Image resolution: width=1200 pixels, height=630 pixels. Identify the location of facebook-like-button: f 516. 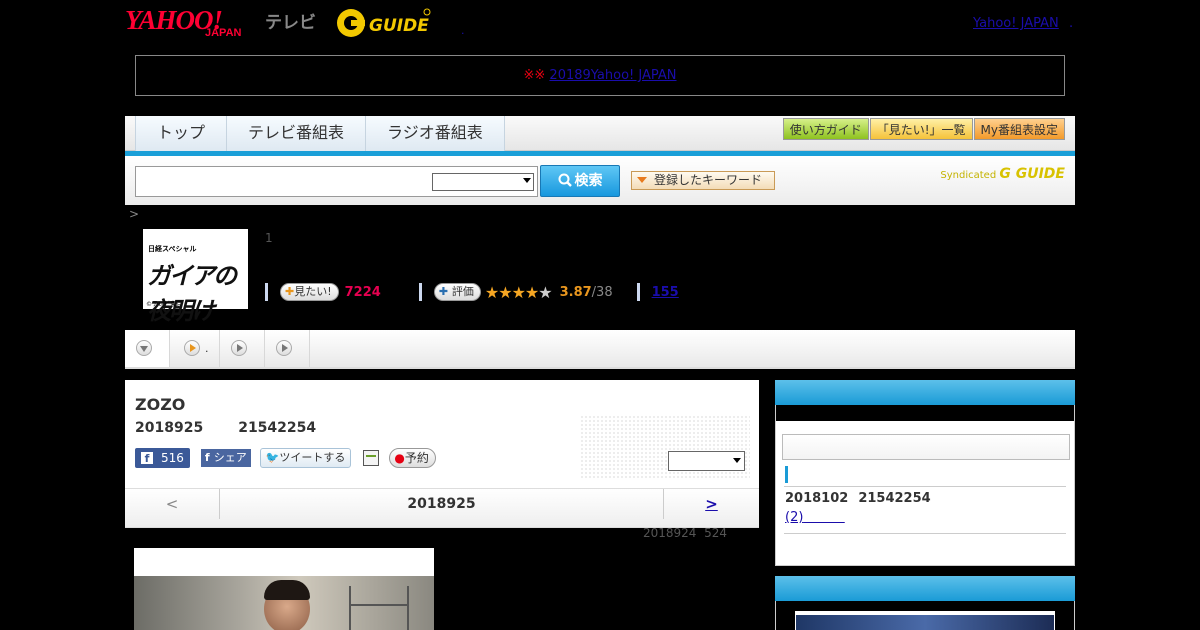
(162, 458).